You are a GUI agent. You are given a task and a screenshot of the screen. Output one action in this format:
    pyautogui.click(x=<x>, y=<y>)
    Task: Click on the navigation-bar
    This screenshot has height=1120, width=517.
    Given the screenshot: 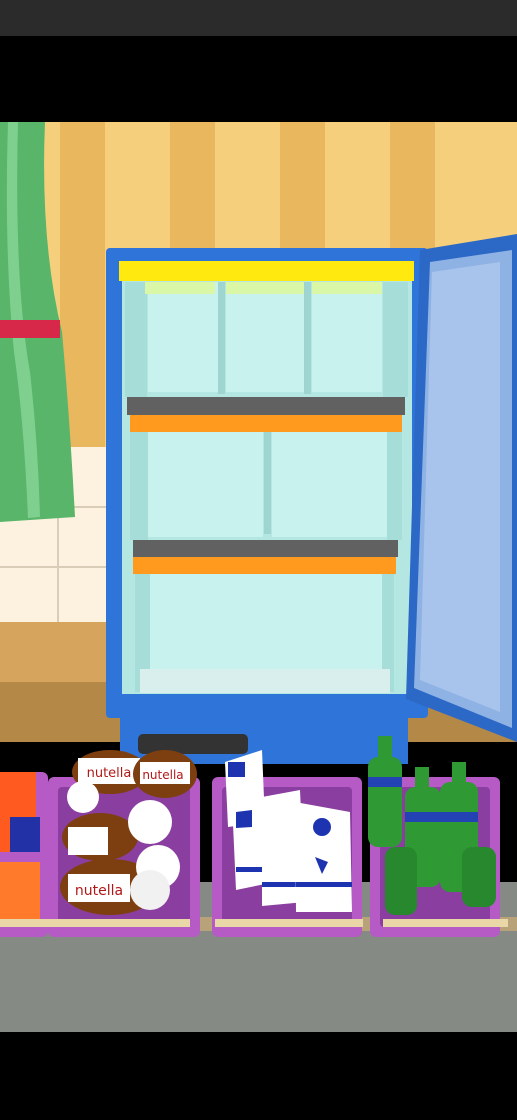 What is the action you would take?
    pyautogui.click(x=258, y=1076)
    